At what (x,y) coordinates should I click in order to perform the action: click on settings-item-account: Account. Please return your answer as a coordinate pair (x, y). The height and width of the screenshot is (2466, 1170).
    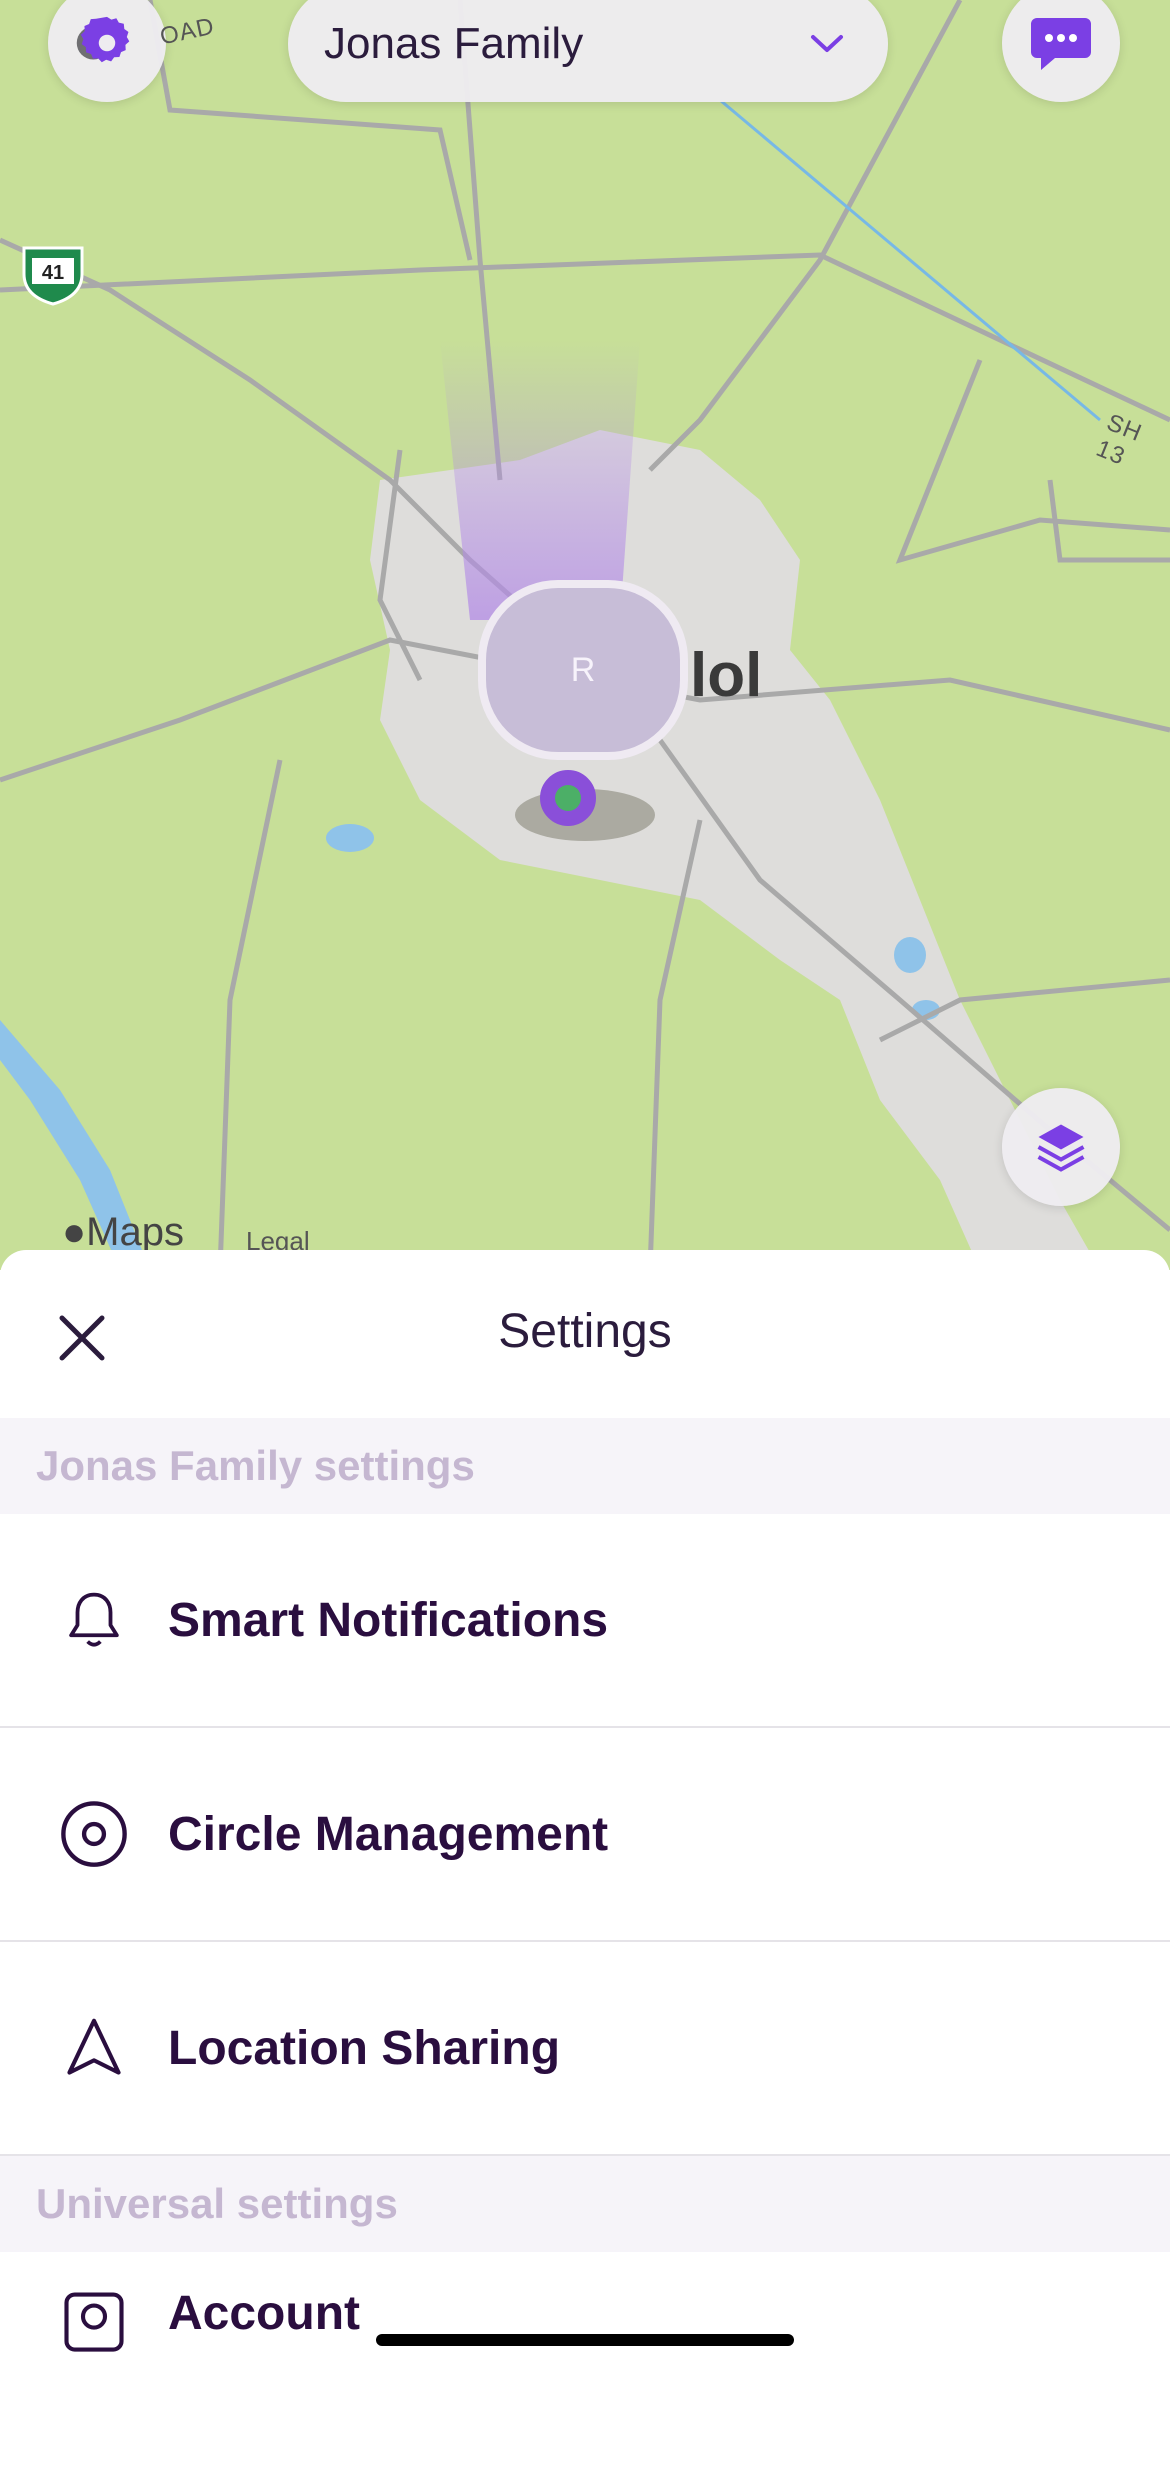
    Looking at the image, I should click on (585, 2359).